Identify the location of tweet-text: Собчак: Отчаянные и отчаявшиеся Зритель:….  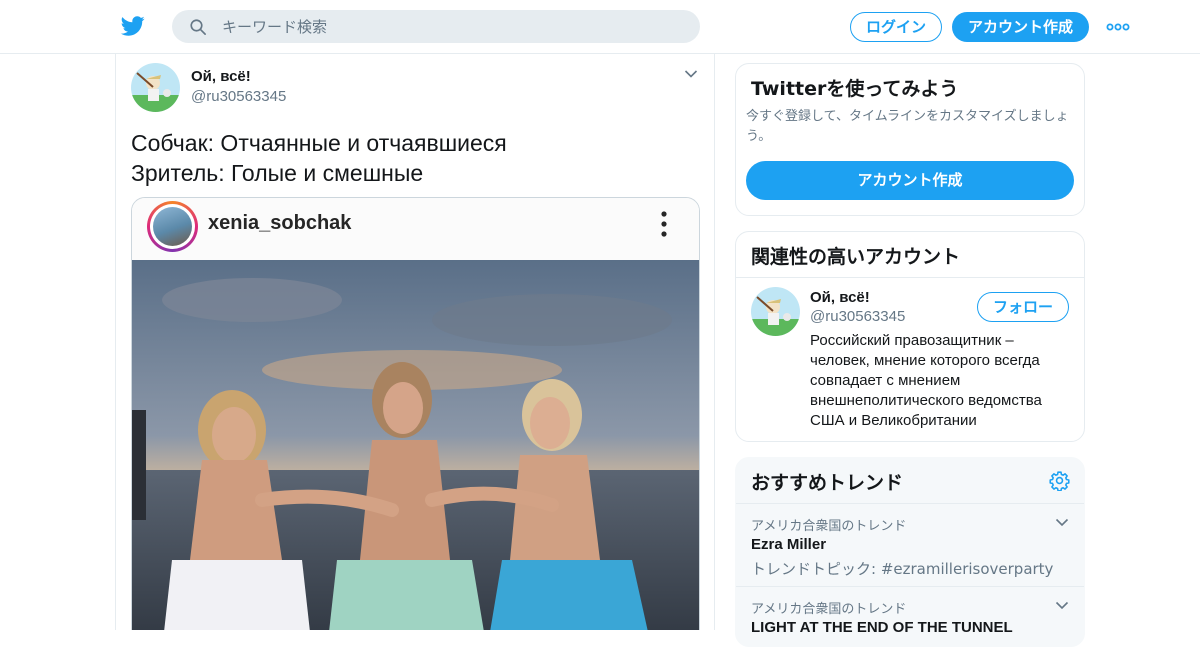
(319, 158).